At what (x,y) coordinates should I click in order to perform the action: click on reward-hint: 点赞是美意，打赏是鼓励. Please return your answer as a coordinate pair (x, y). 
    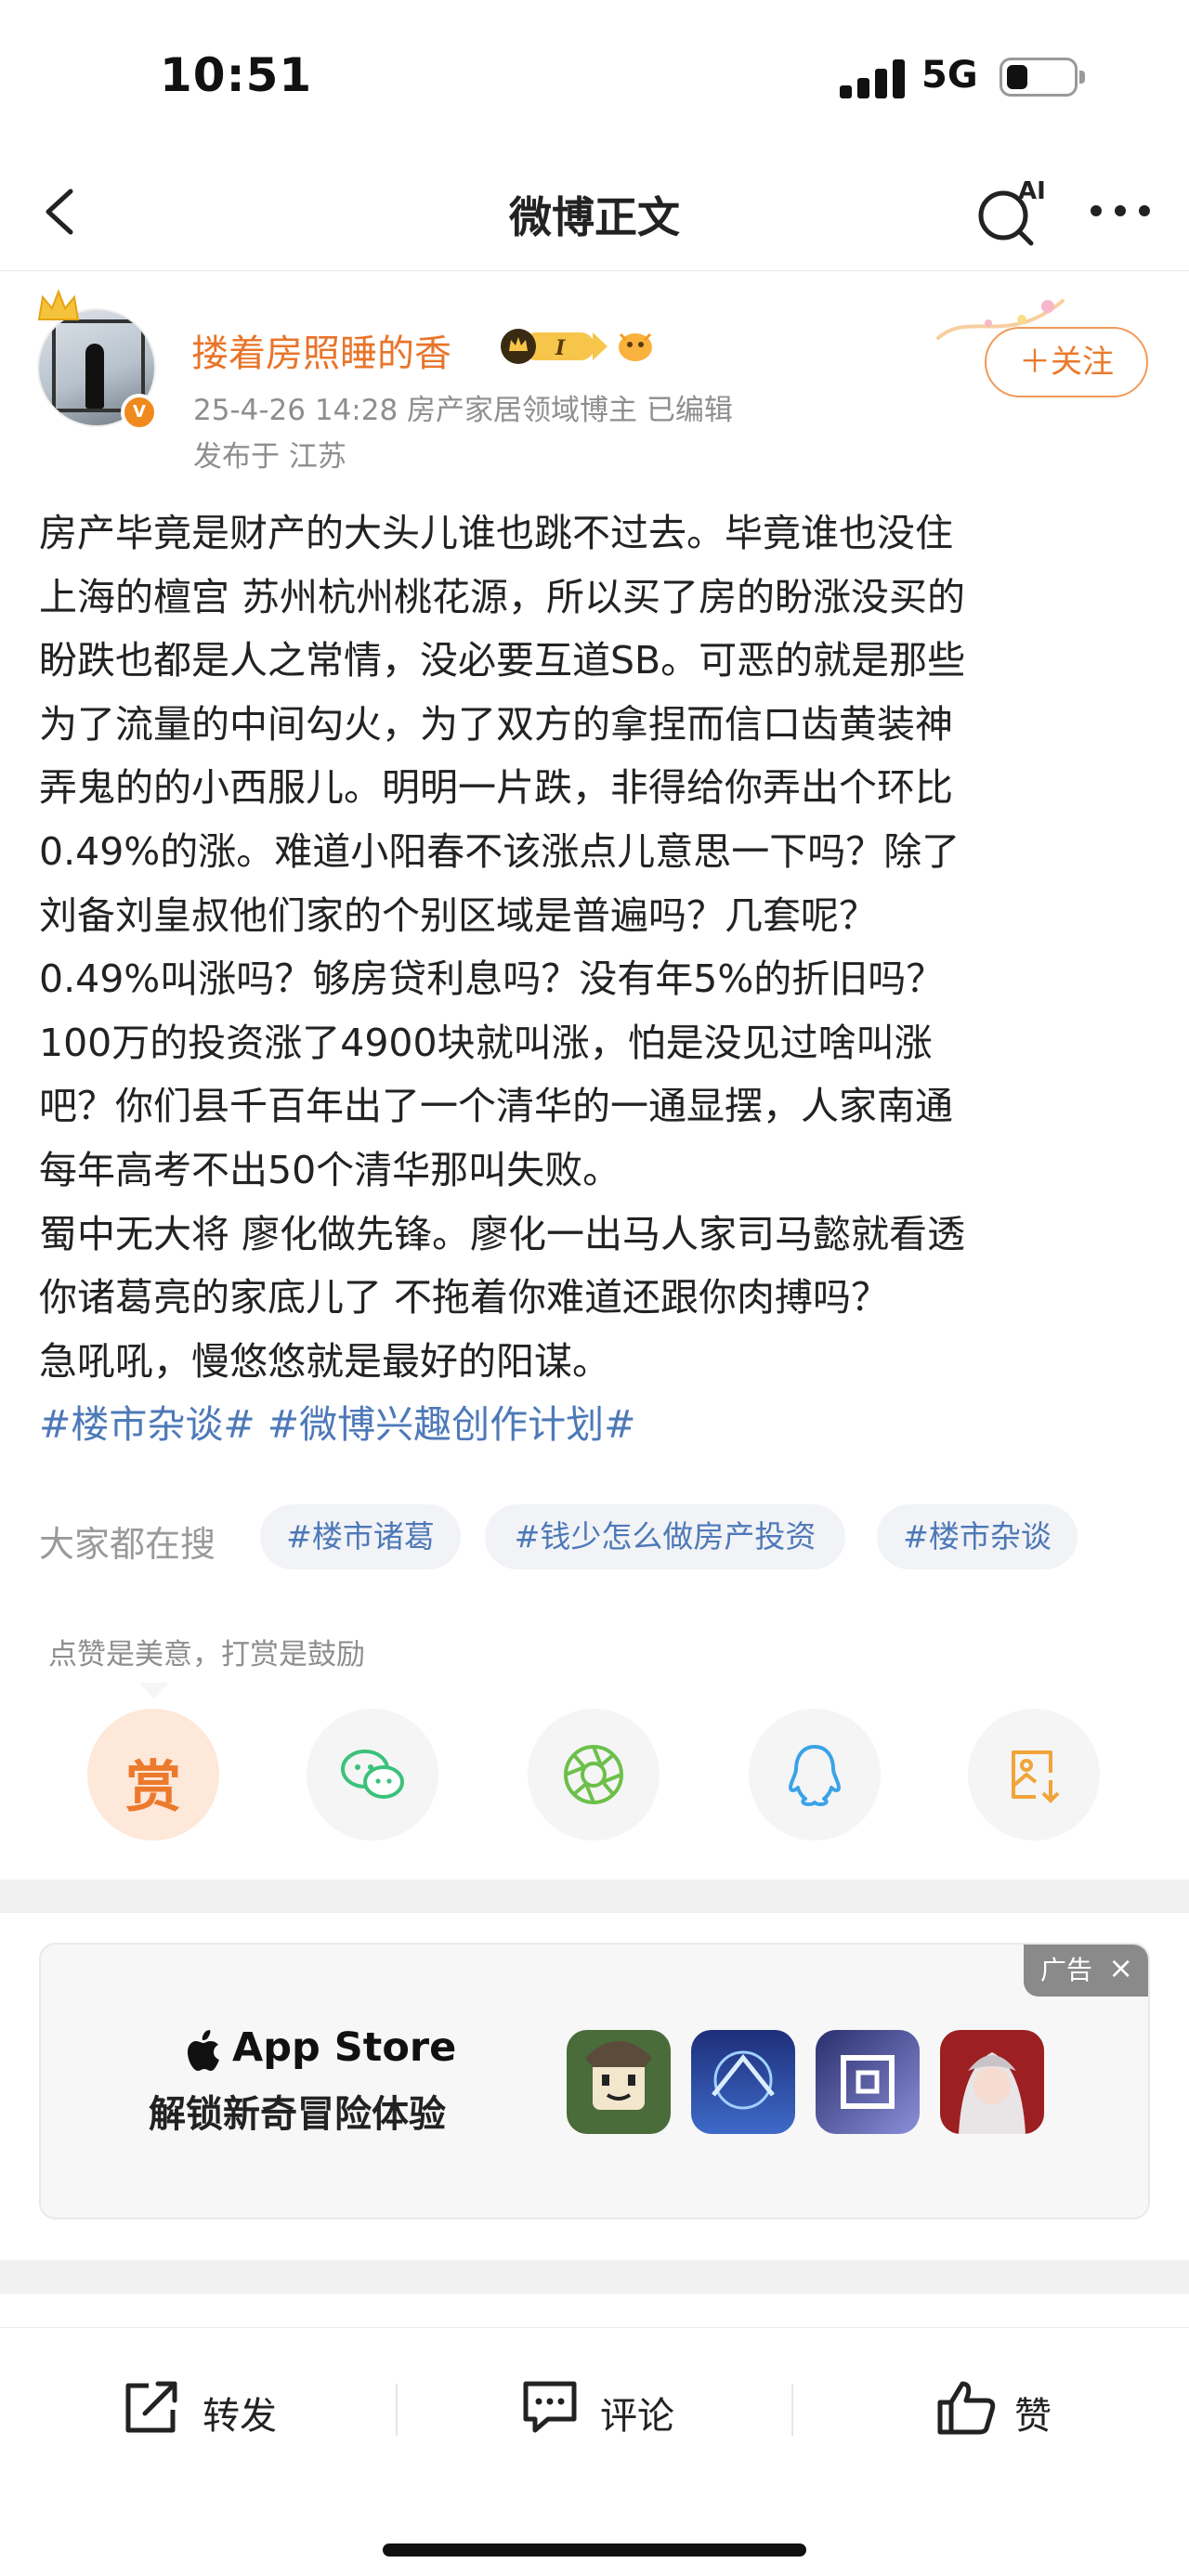
    Looking at the image, I should click on (207, 1655).